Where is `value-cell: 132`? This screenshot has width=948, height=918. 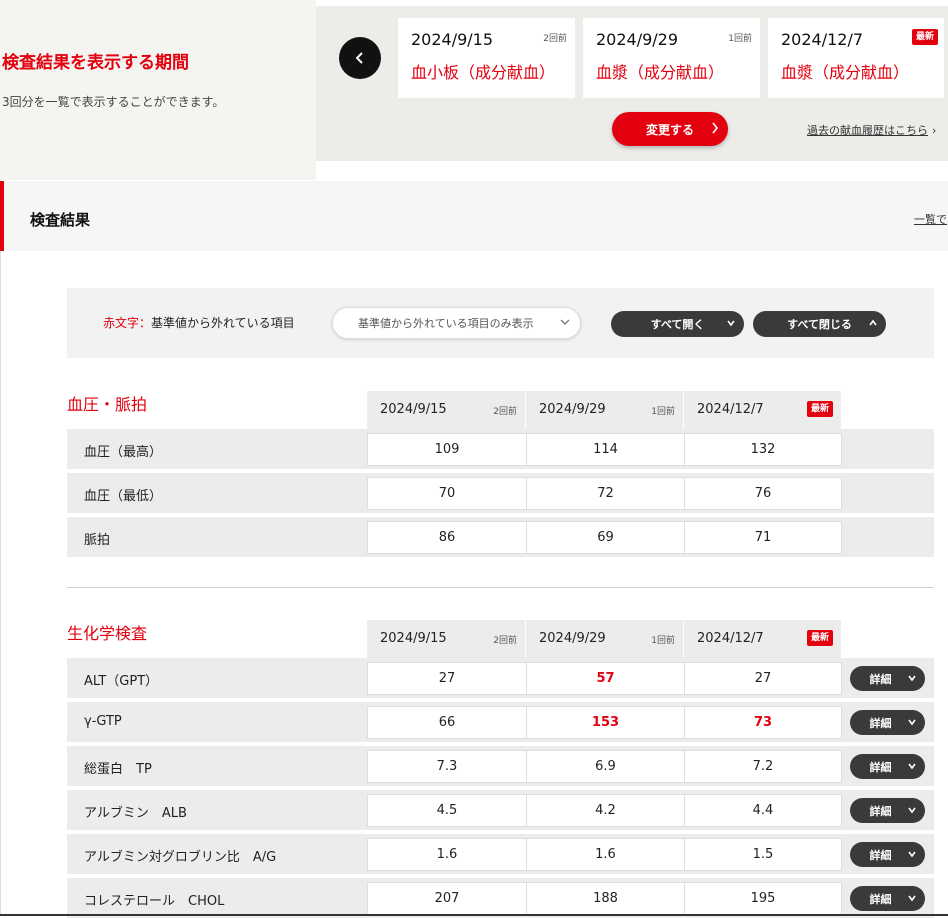
value-cell: 132 is located at coordinates (763, 449).